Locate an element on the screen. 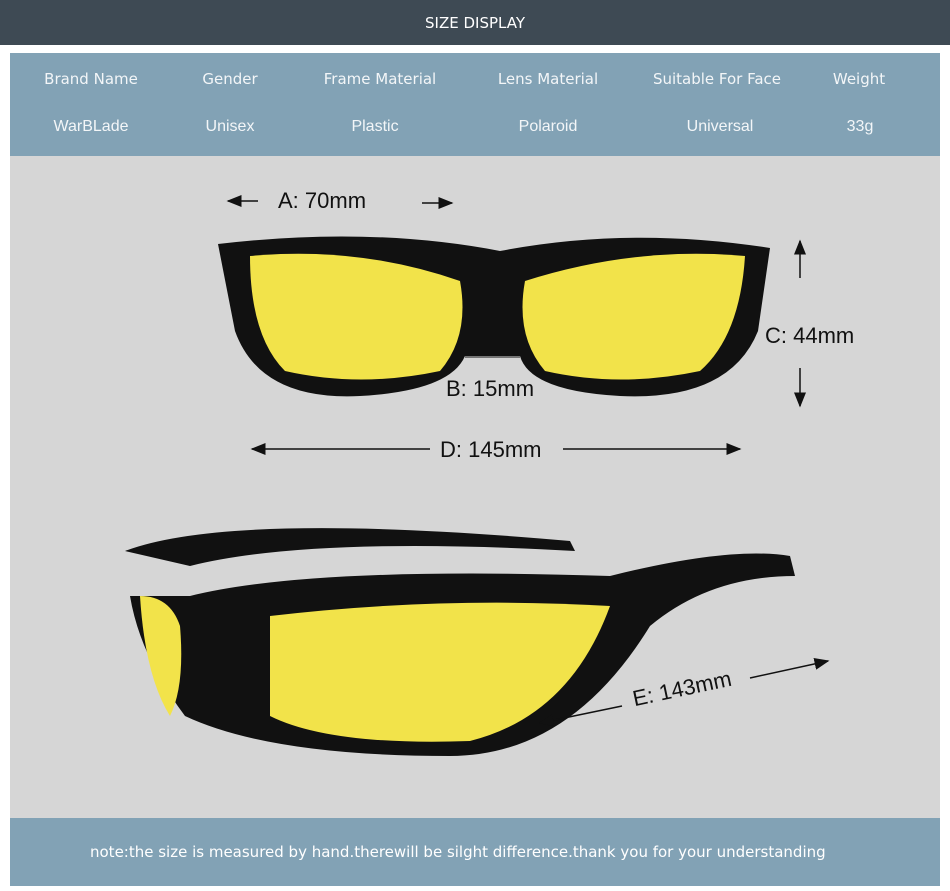 The height and width of the screenshot is (891, 950). spec-value: 33g is located at coordinates (860, 126).